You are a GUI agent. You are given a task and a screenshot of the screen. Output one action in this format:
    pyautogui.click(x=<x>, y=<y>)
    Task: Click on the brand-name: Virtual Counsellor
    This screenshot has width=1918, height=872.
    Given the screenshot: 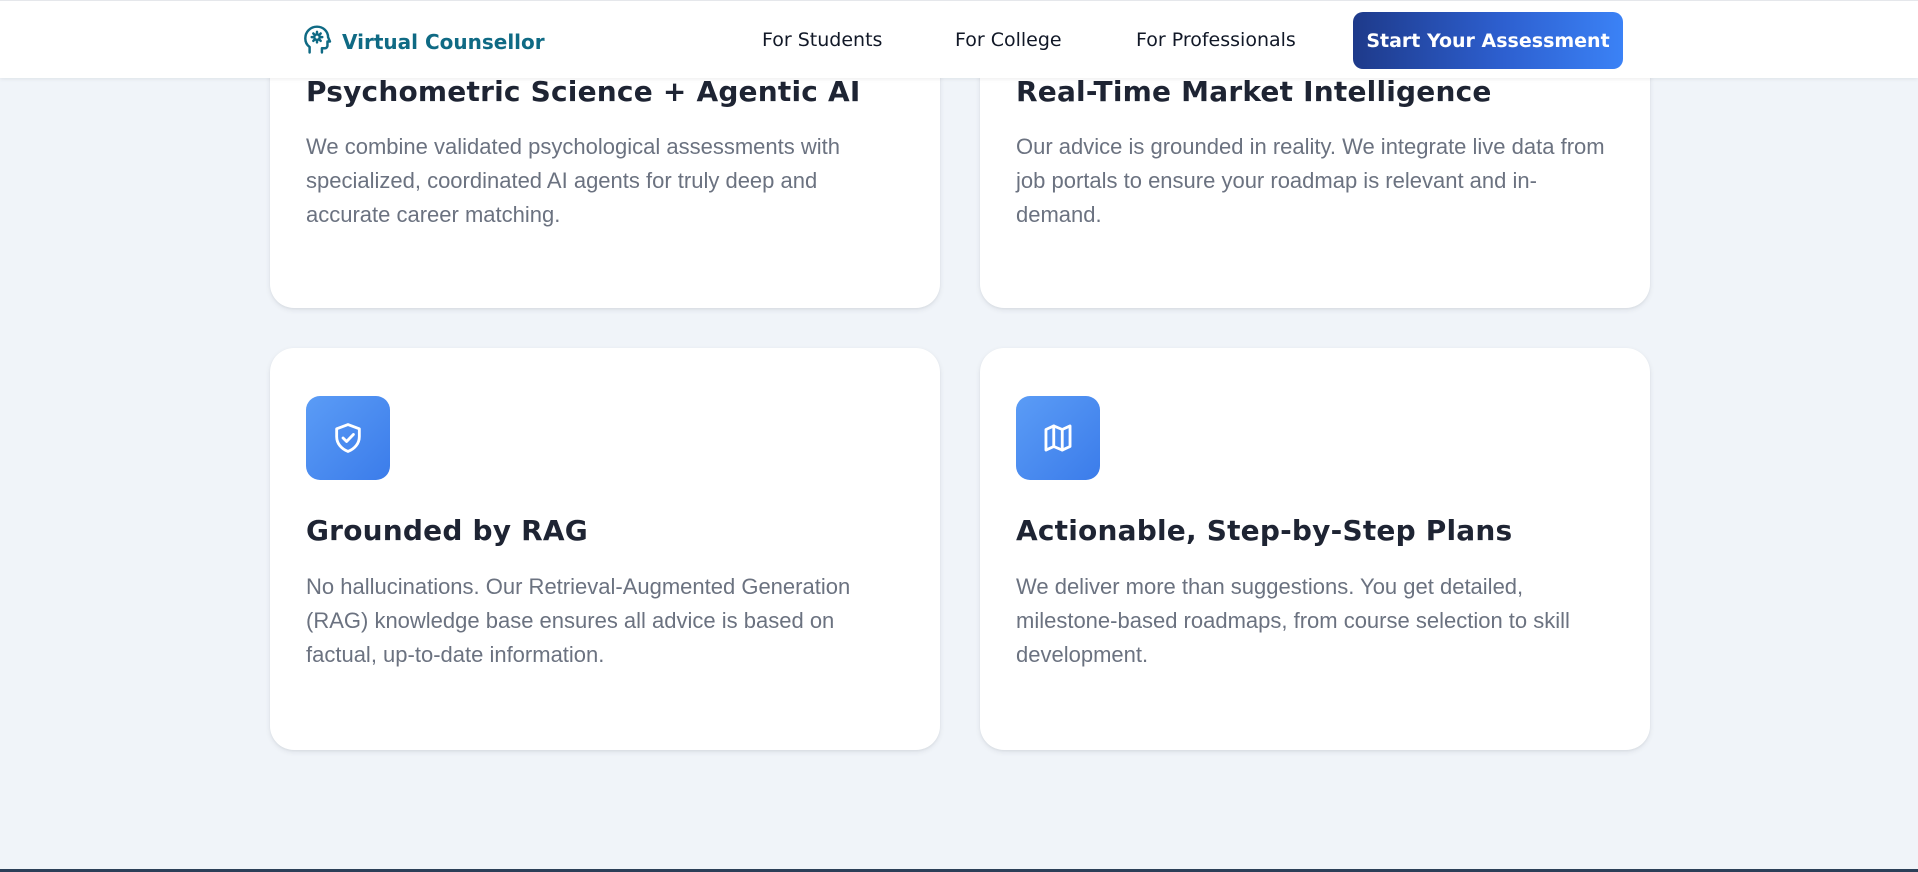 What is the action you would take?
    pyautogui.click(x=443, y=41)
    